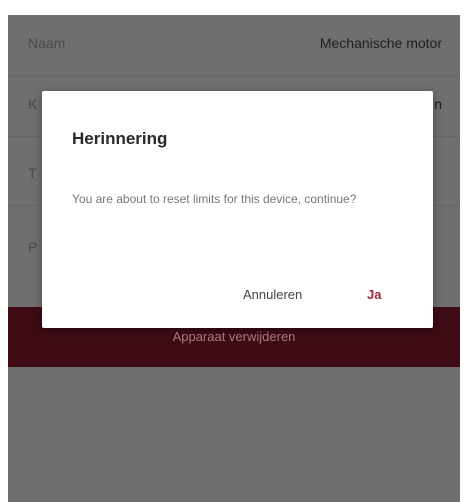  What do you see at coordinates (120, 138) in the screenshot?
I see `dialog-title: Herinnering` at bounding box center [120, 138].